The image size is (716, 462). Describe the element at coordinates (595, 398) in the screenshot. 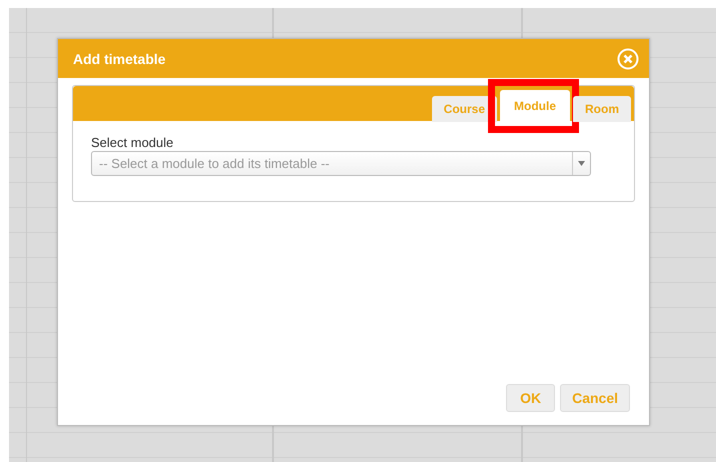

I see `cancel-button: Cancel` at that location.